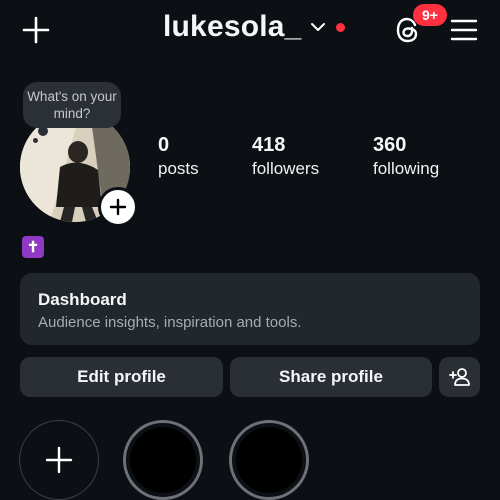 The image size is (500, 500). I want to click on cross-emoji: ✝, so click(33, 247).